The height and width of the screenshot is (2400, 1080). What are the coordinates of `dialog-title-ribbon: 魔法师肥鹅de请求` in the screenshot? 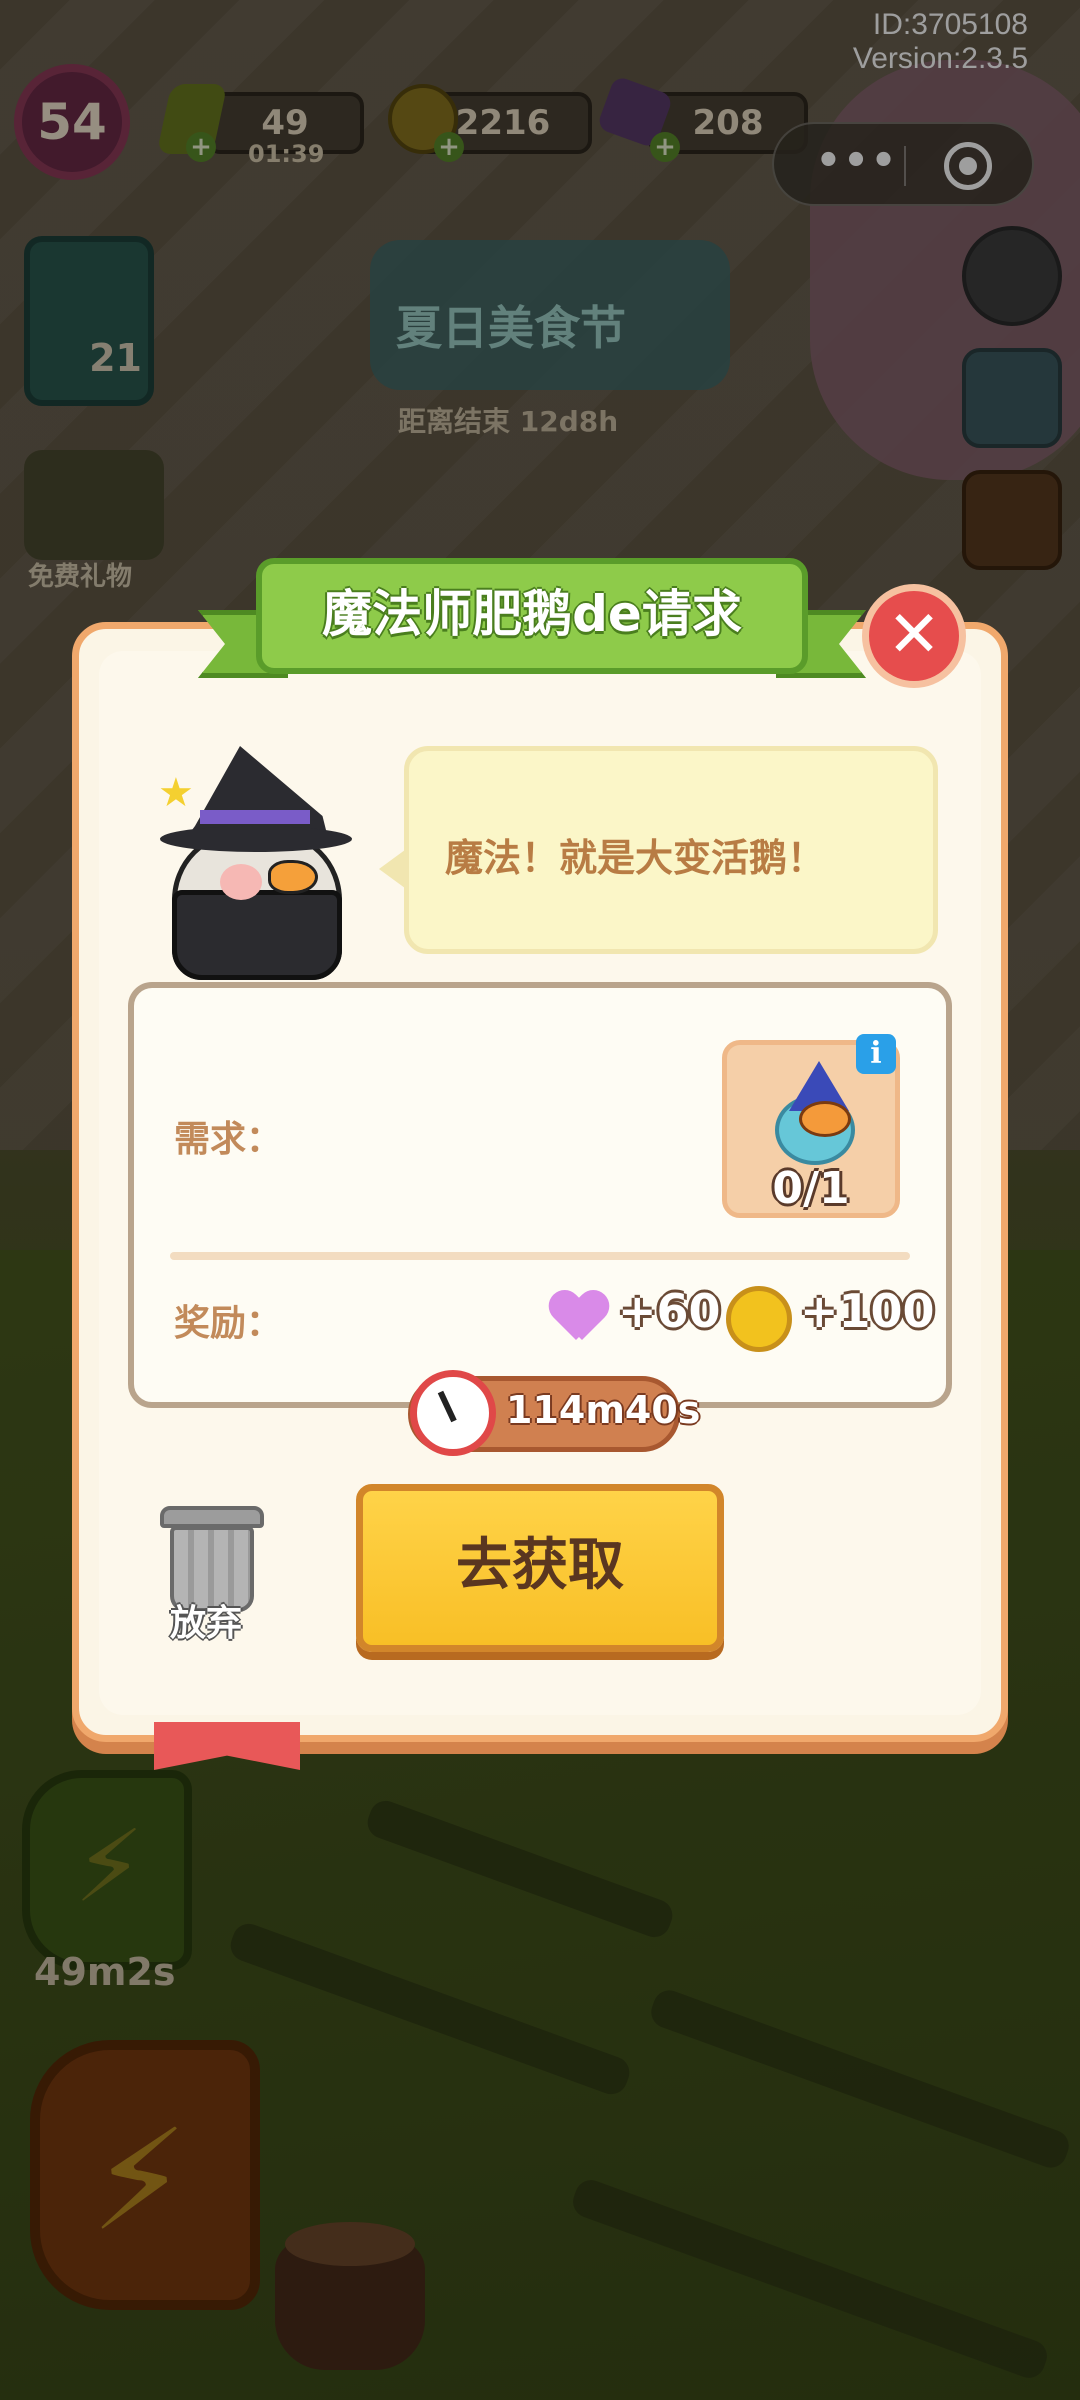 It's located at (532, 618).